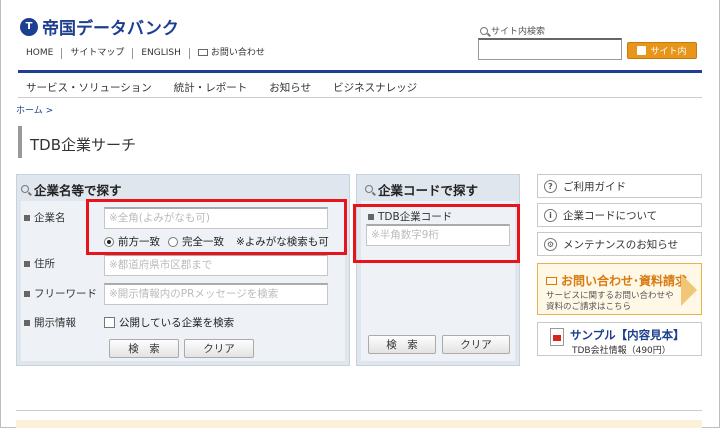 The image size is (720, 428). I want to click on disclosure-label-text: 開示情報, so click(55, 323).